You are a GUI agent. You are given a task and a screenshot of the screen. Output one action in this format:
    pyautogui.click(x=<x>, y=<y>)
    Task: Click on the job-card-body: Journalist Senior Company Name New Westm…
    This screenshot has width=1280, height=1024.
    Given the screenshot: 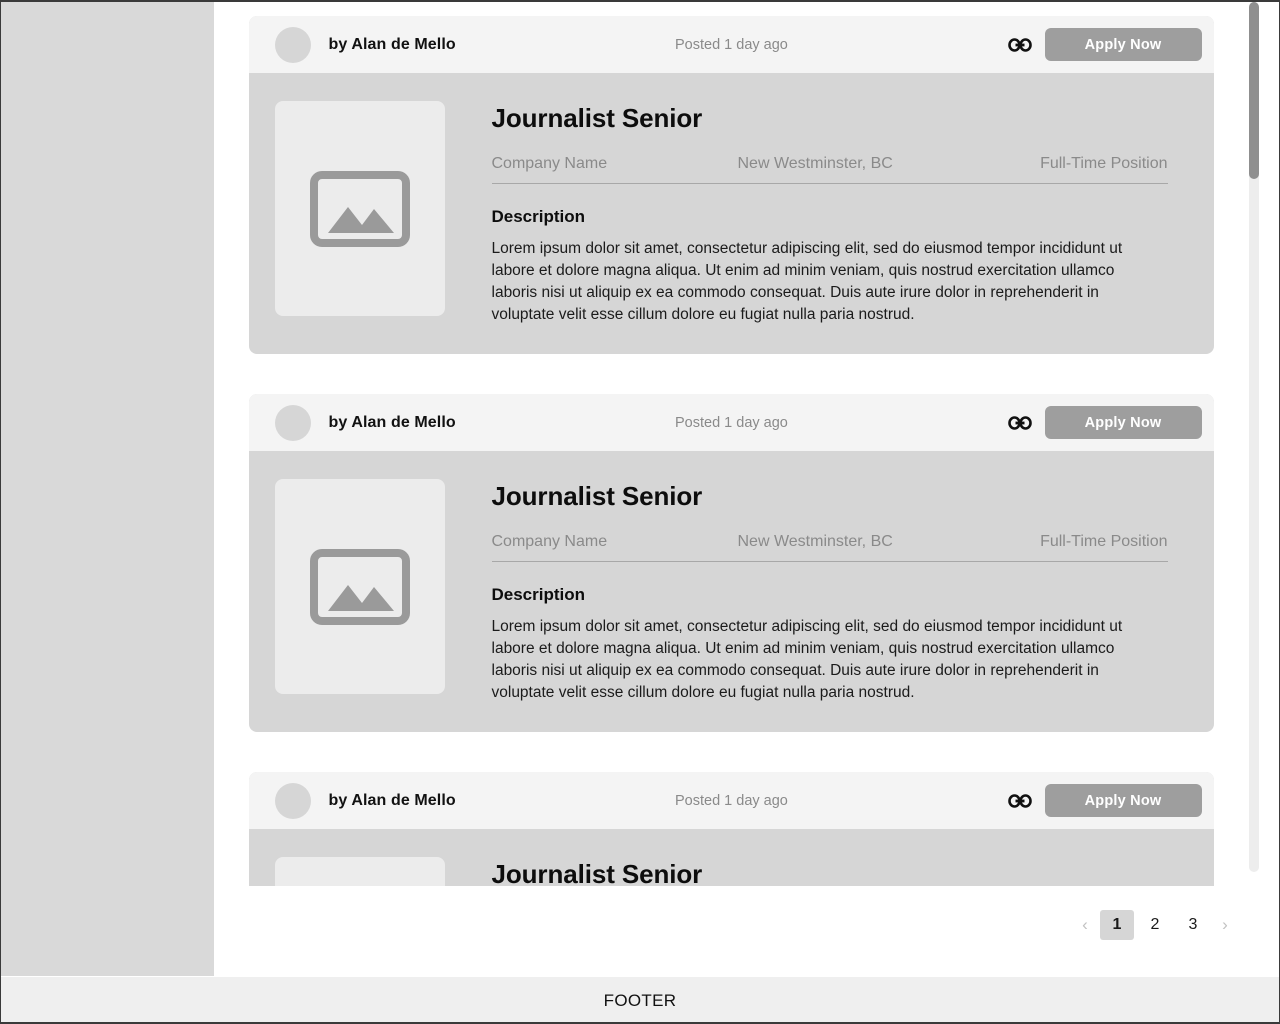 What is the action you would take?
    pyautogui.click(x=731, y=857)
    